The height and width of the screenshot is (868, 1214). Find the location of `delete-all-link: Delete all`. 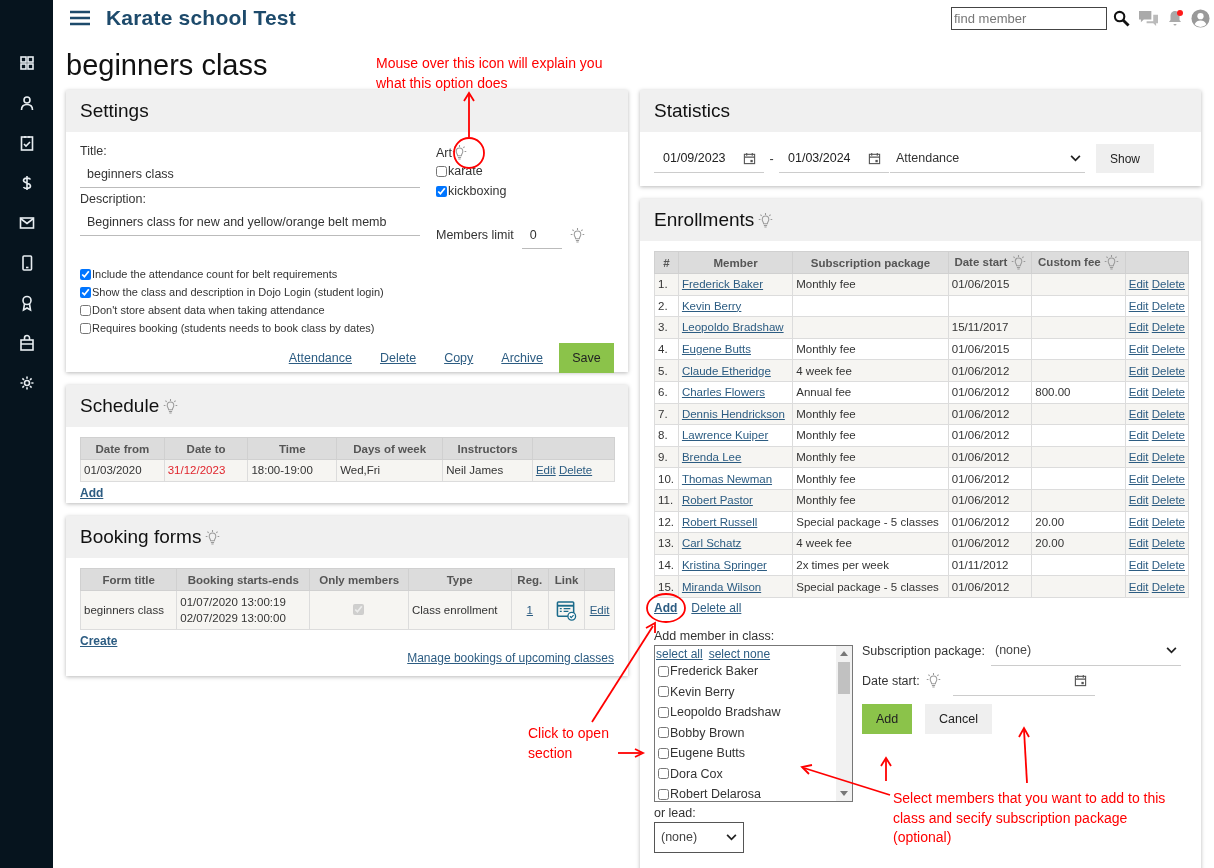

delete-all-link: Delete all is located at coordinates (716, 607).